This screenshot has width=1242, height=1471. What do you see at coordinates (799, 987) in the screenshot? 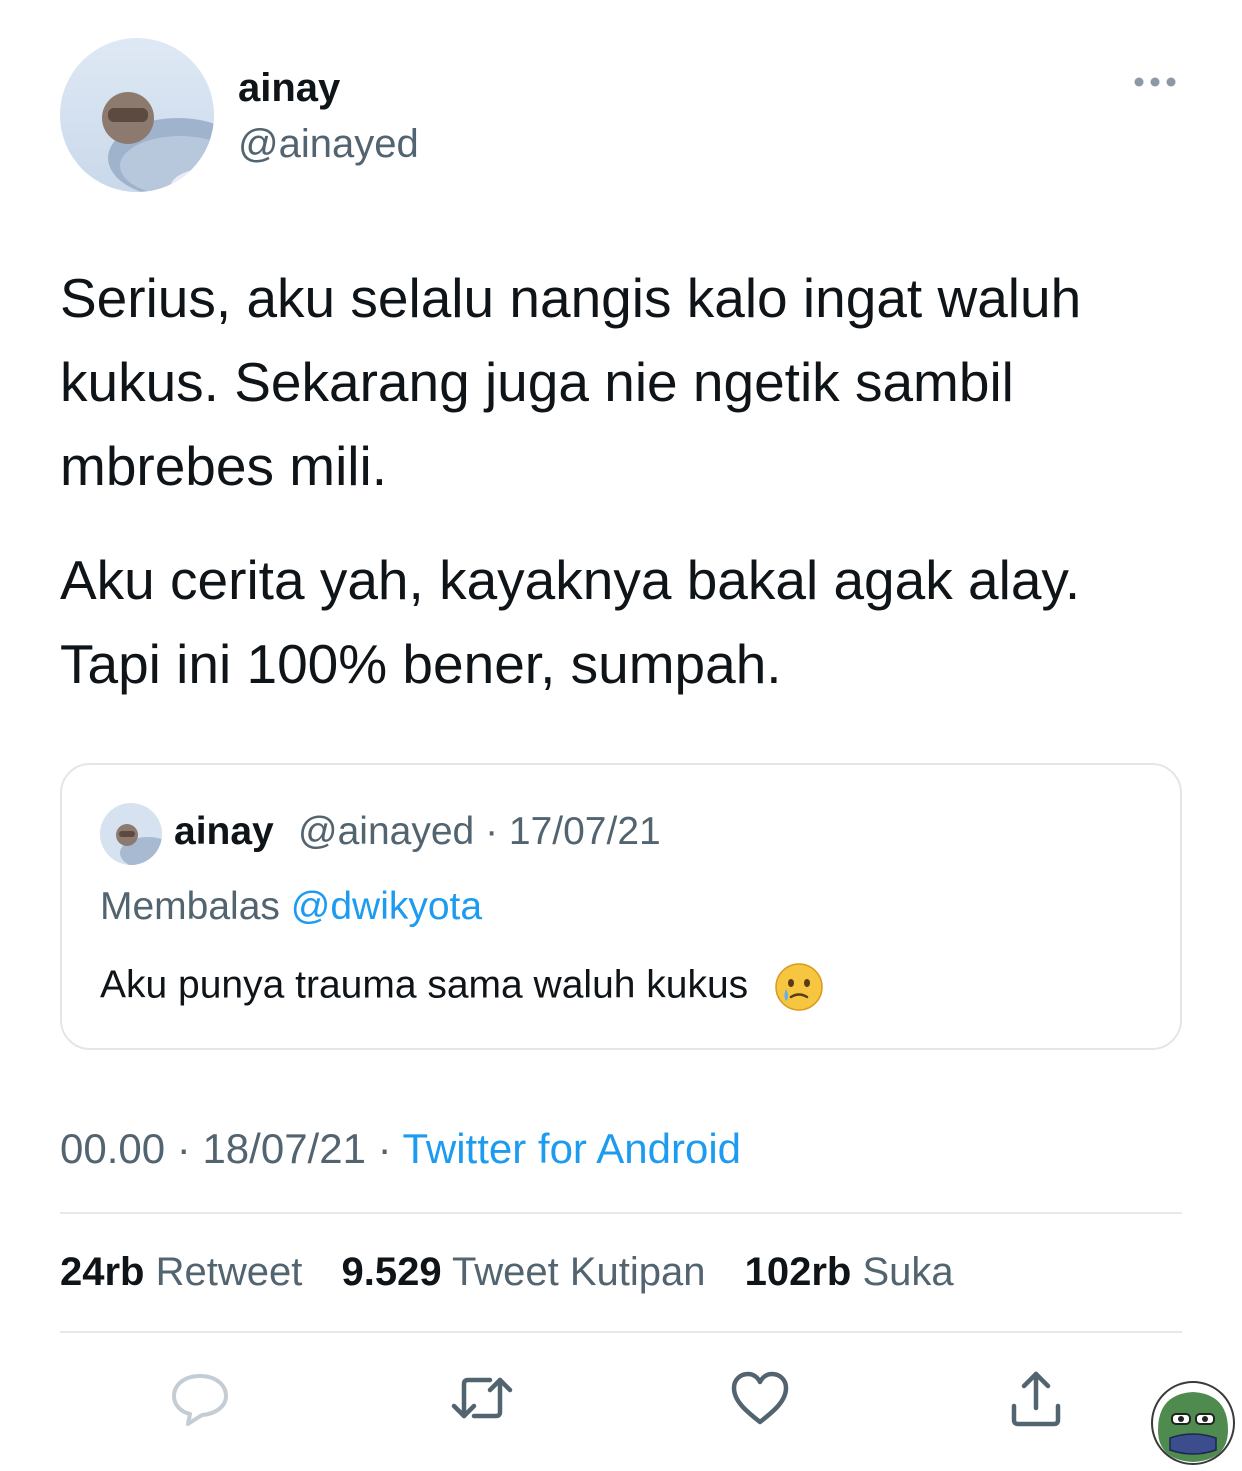
I see `face-holding-back-tears-icon` at bounding box center [799, 987].